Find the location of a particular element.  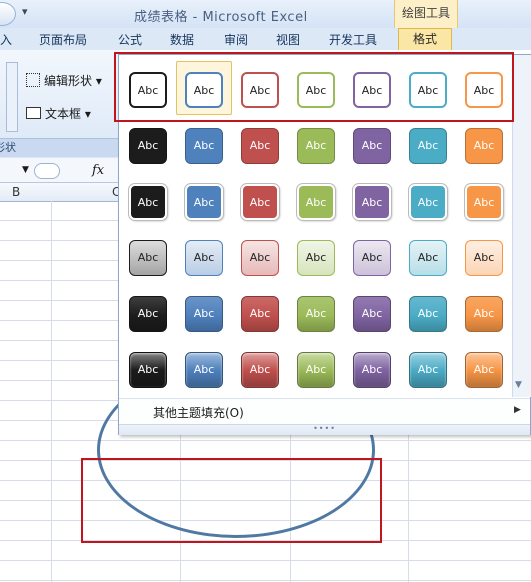

tab-page-layout: 页面布局 is located at coordinates (63, 40).